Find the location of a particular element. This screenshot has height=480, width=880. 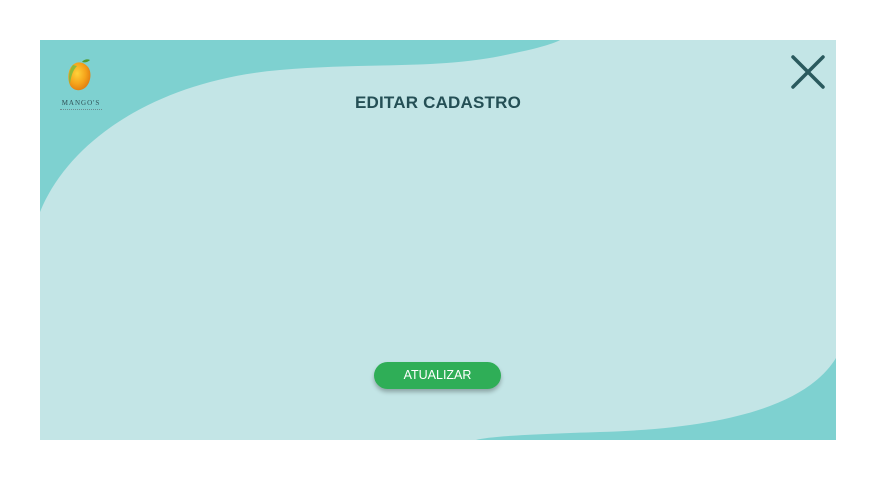

close-button is located at coordinates (808, 72).